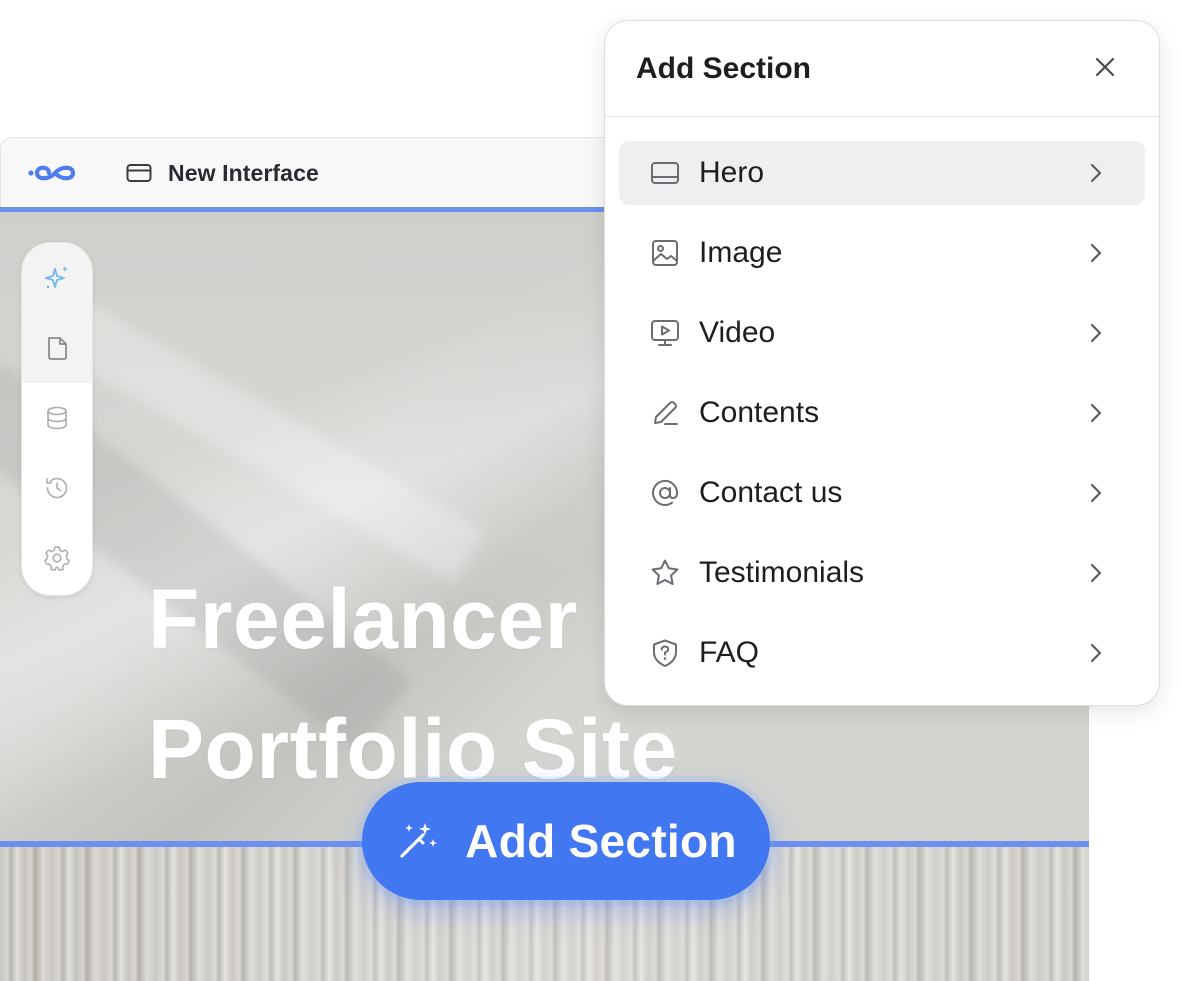  Describe the element at coordinates (665, 572) in the screenshot. I see `star-icon` at that location.